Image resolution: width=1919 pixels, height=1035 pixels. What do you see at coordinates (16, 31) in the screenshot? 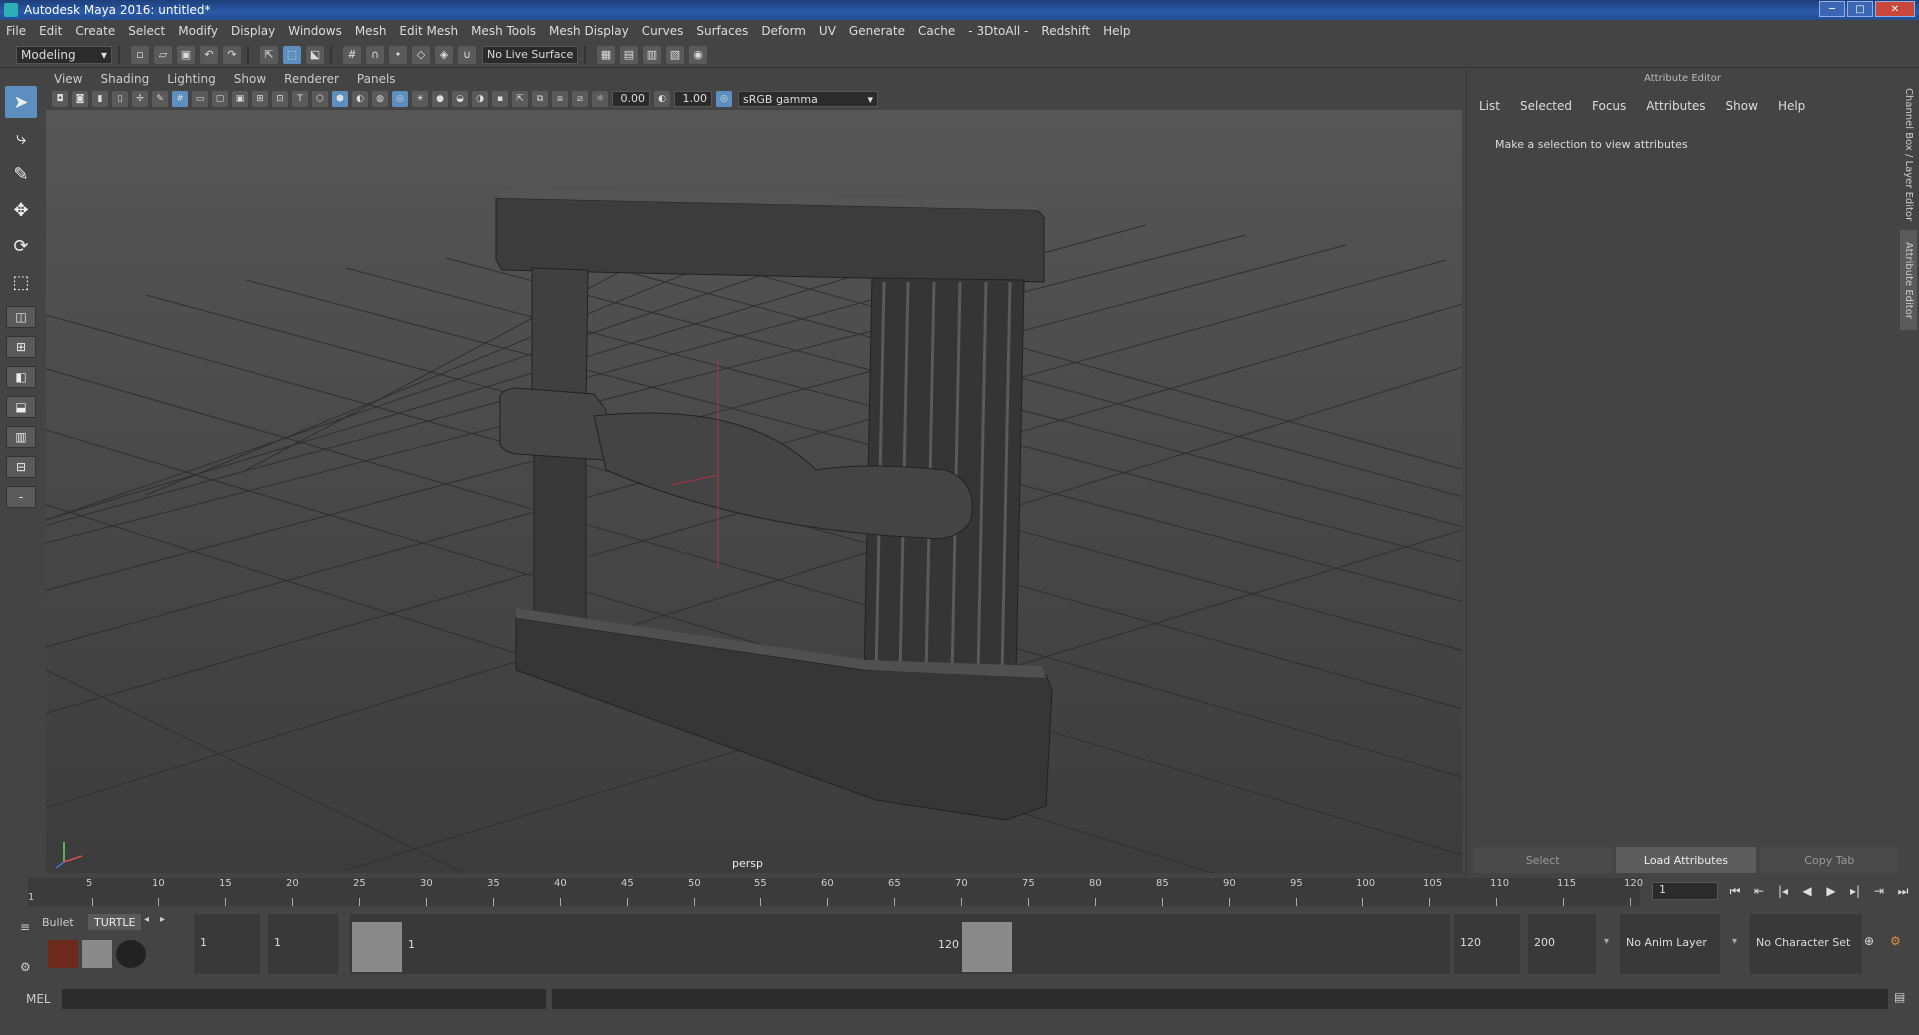
I see `menu-file: File` at bounding box center [16, 31].